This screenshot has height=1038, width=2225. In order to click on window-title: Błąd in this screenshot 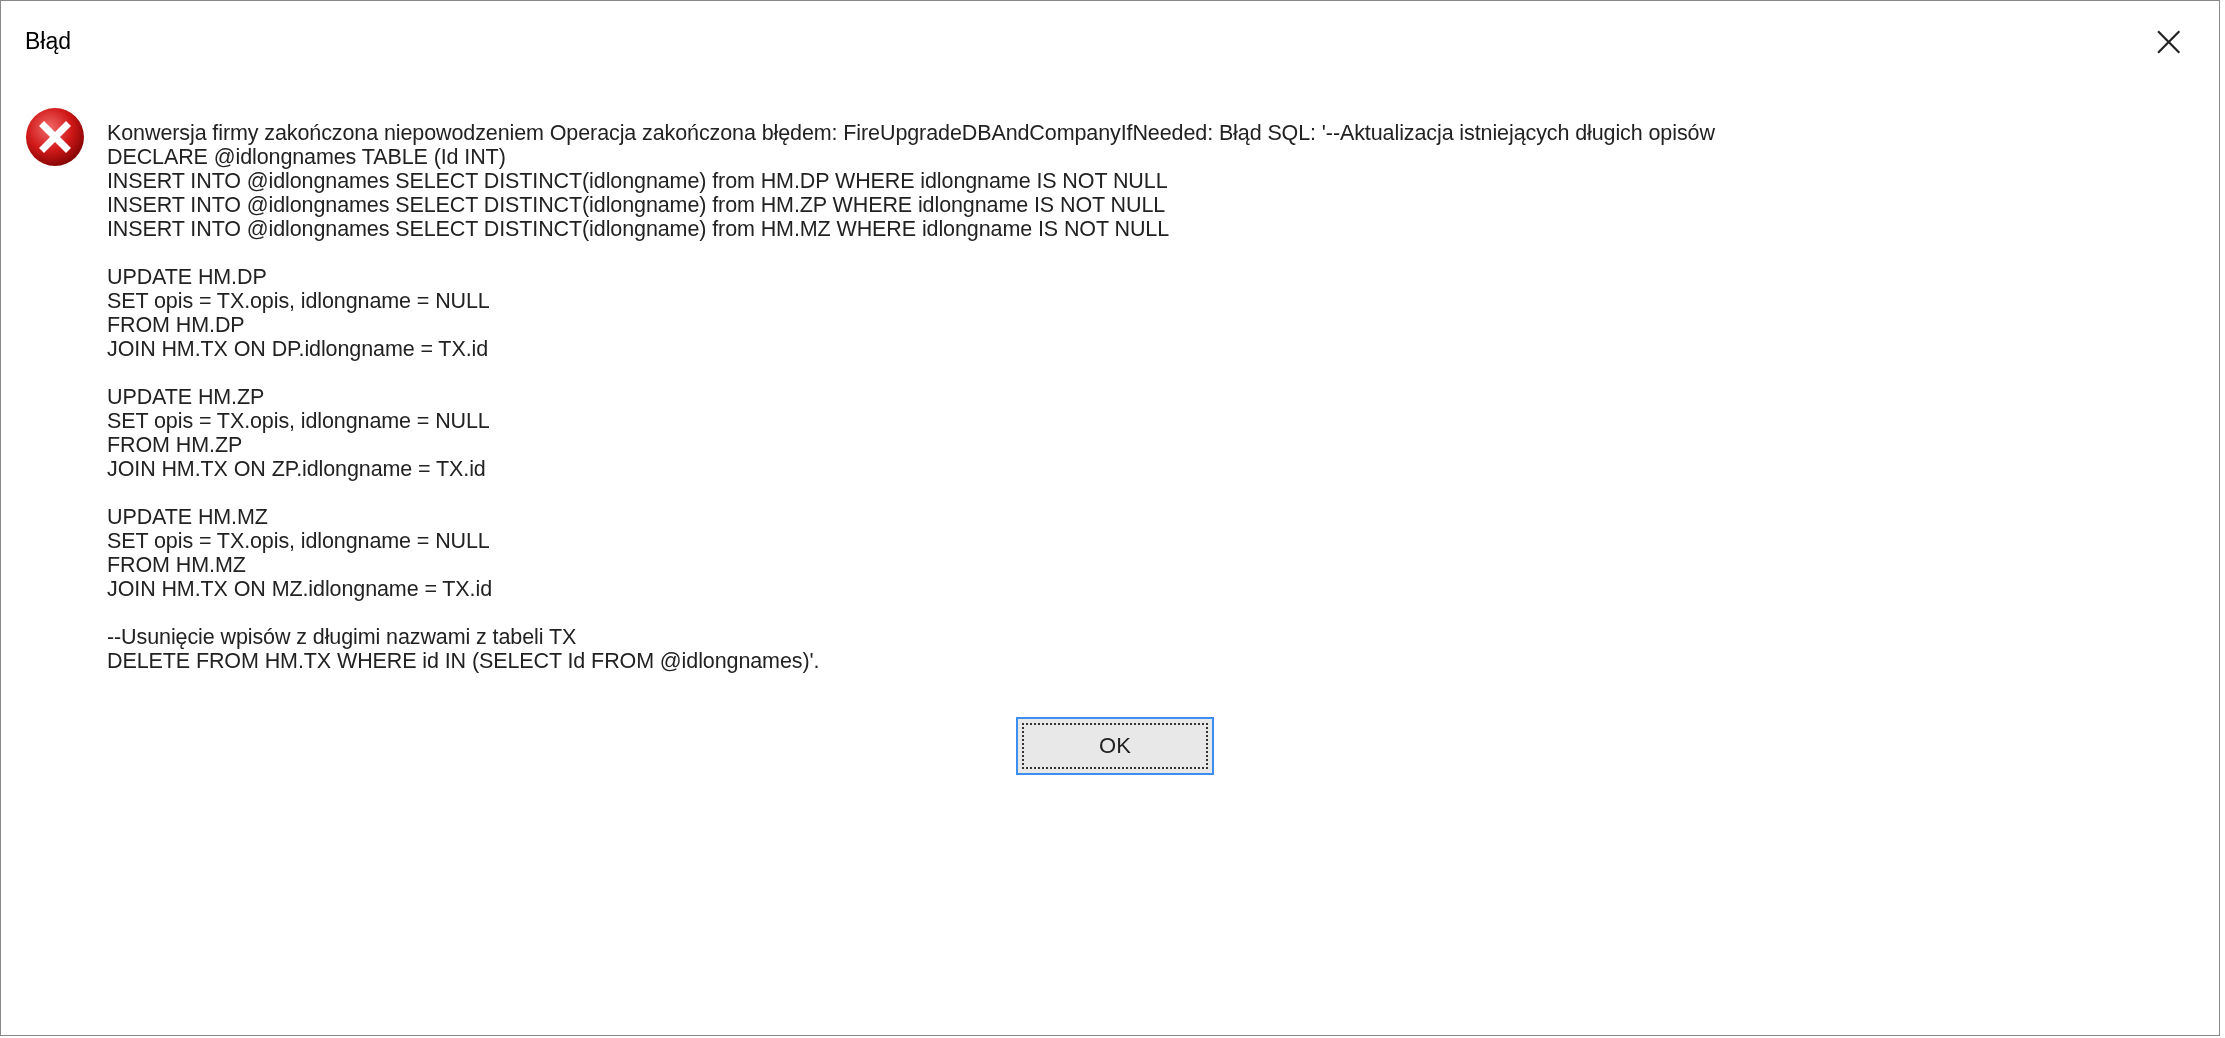, I will do `click(48, 41)`.